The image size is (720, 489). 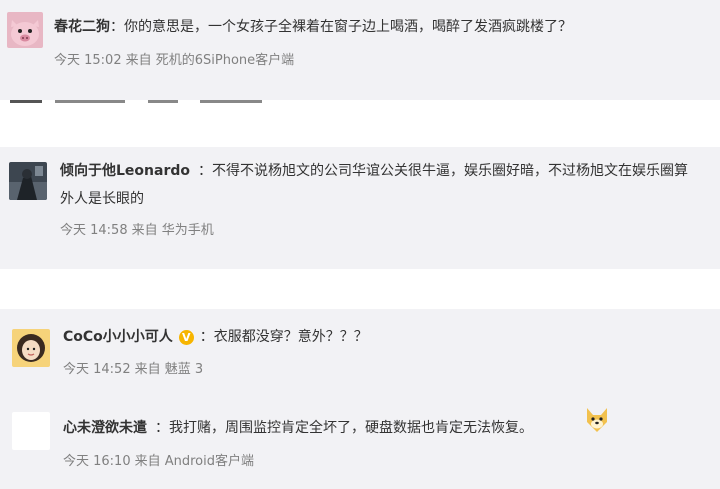 I want to click on comment-text: 春花二狗：你的意思是，一个女孩子全裸着在窗子边上喝酒，喝醉了发酒疯跳楼了？, so click(x=313, y=27).